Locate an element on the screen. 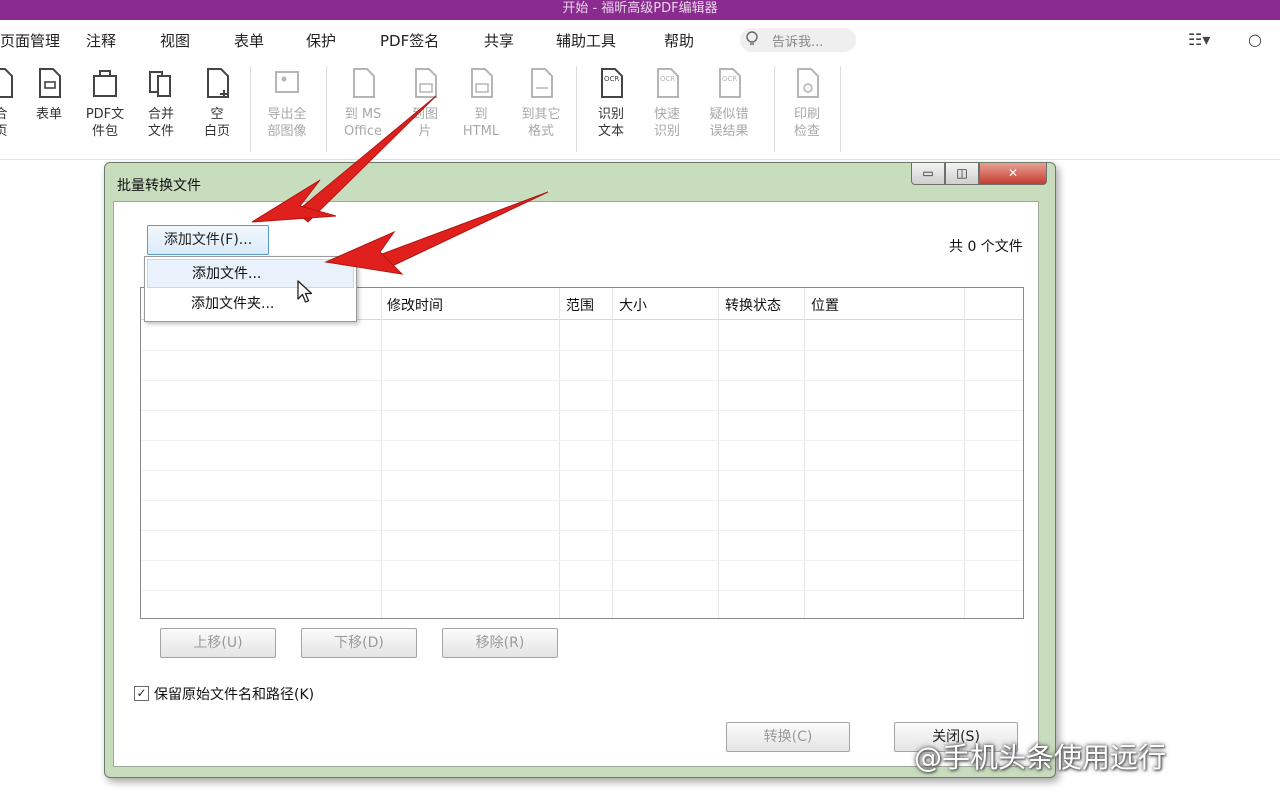 This screenshot has height=800, width=1280. close-icon: ✕ is located at coordinates (1013, 173).